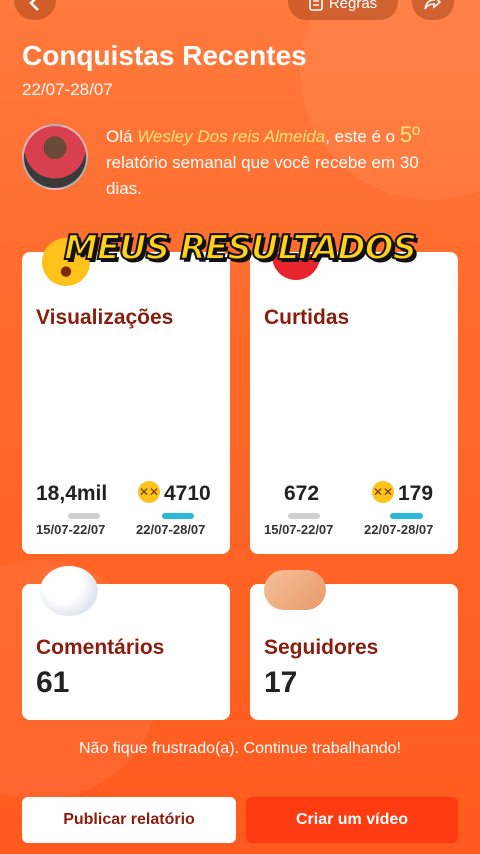  What do you see at coordinates (302, 493) in the screenshot?
I see `likes-prev-value: 672` at bounding box center [302, 493].